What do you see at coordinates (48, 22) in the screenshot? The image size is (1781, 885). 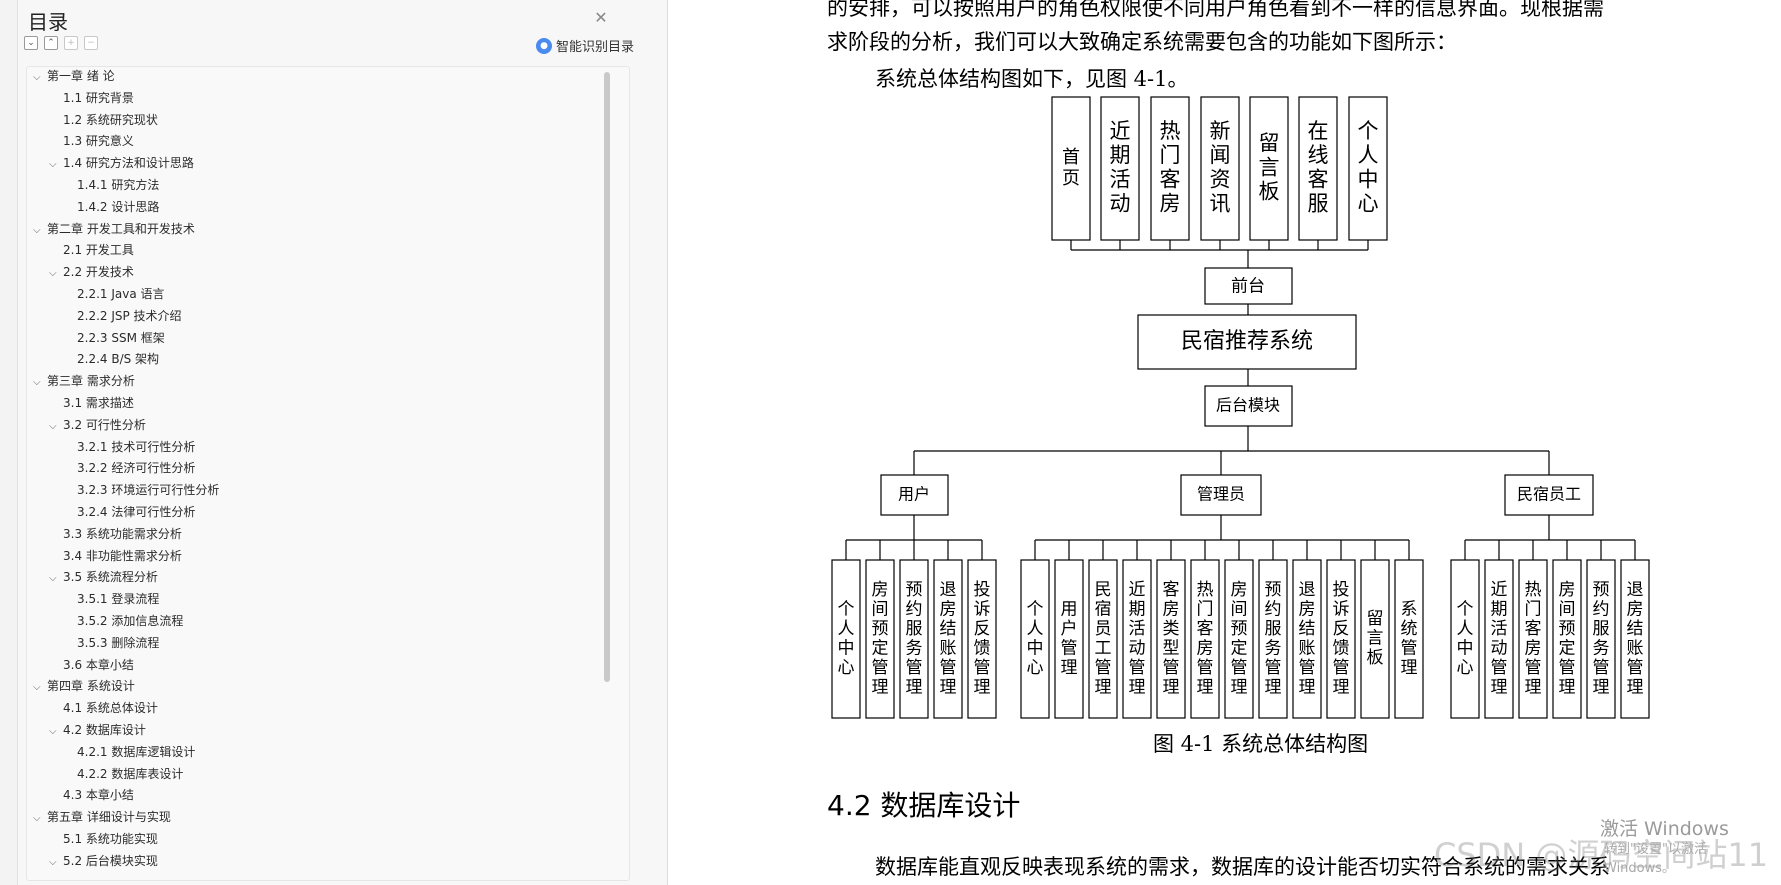 I see `toc-panel-title: 目录` at bounding box center [48, 22].